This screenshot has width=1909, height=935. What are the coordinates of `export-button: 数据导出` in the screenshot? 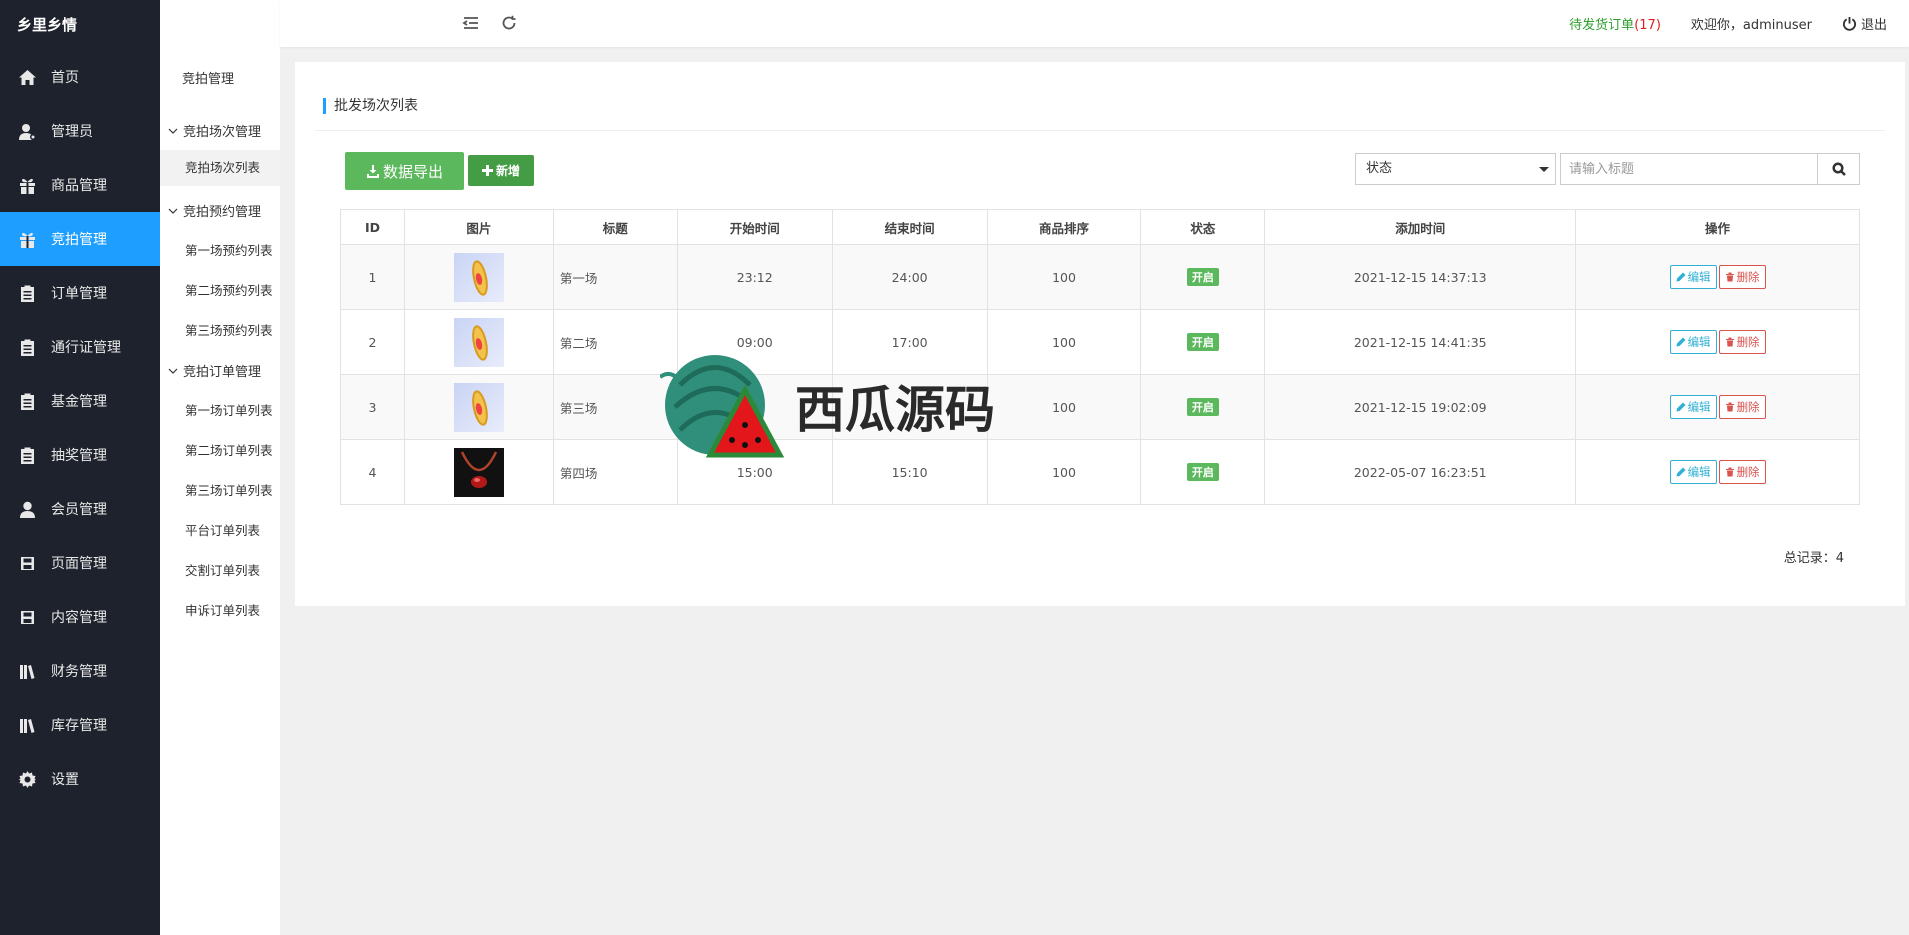 It's located at (404, 171).